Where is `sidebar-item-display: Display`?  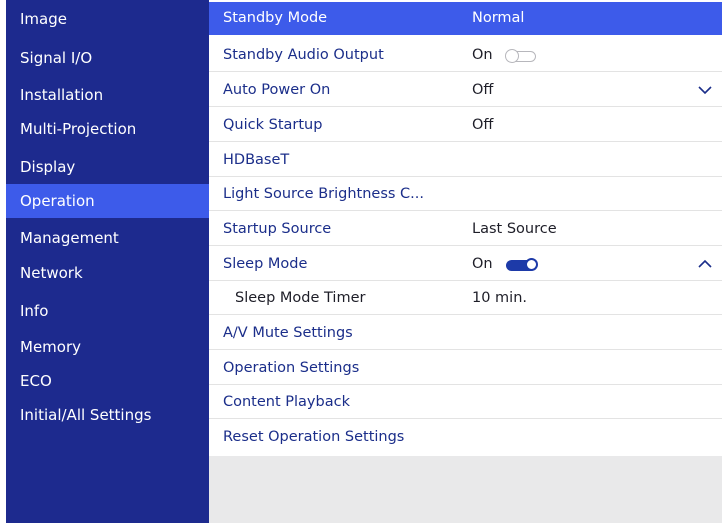 sidebar-item-display: Display is located at coordinates (107, 167).